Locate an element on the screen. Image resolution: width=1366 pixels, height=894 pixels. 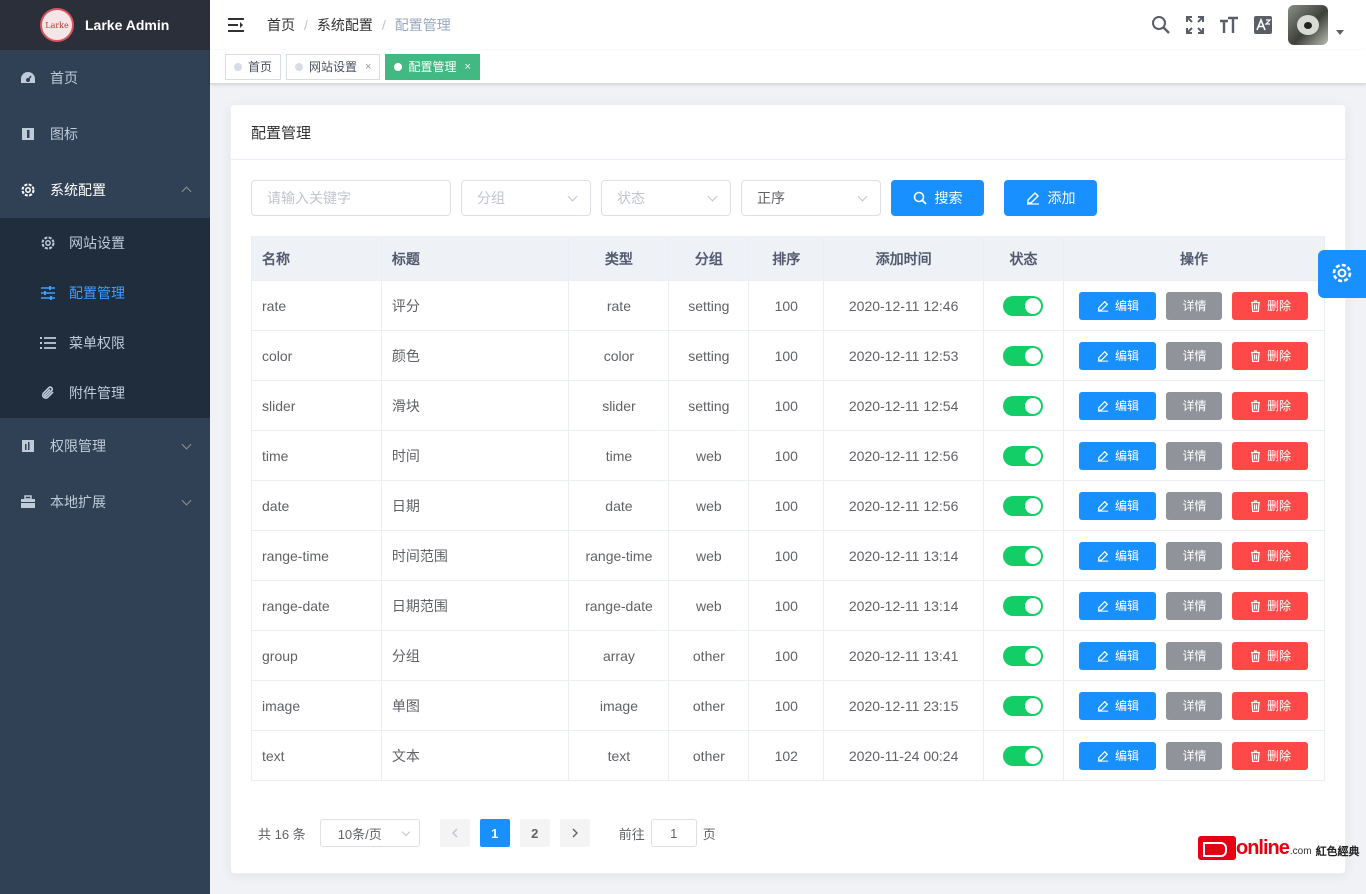
avatar is located at coordinates (1308, 25).